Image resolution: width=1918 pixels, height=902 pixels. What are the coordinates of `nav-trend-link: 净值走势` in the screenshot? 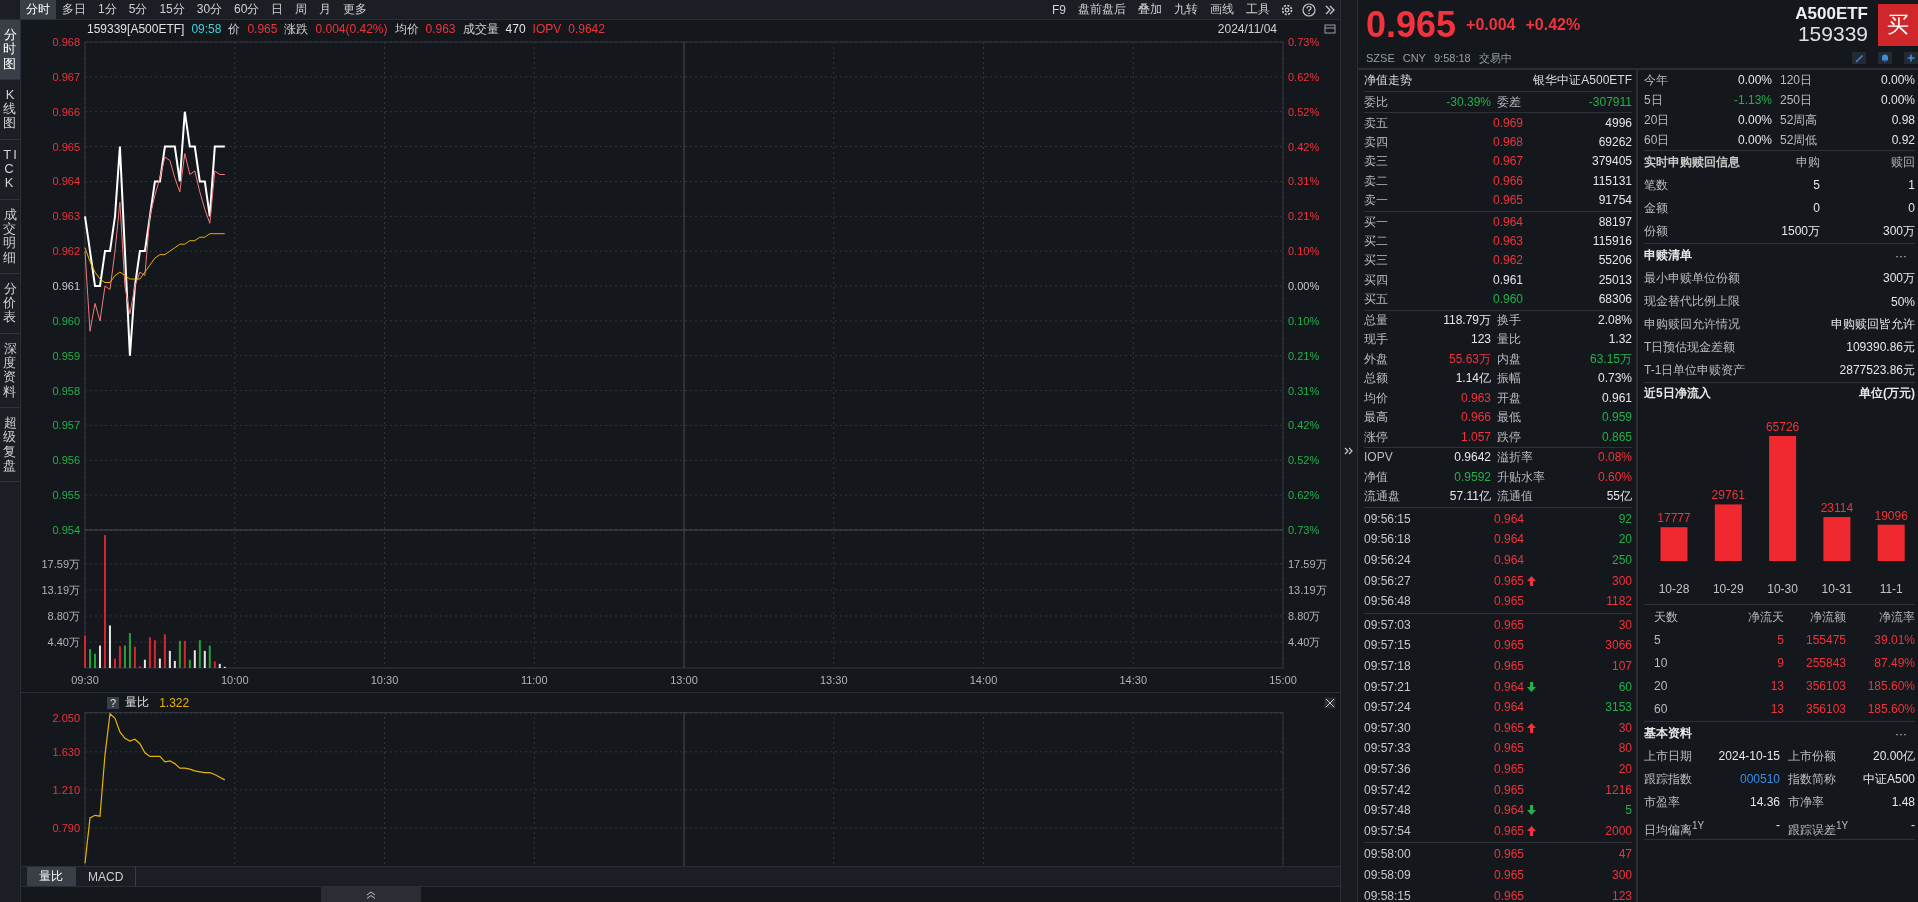 It's located at (1388, 80).